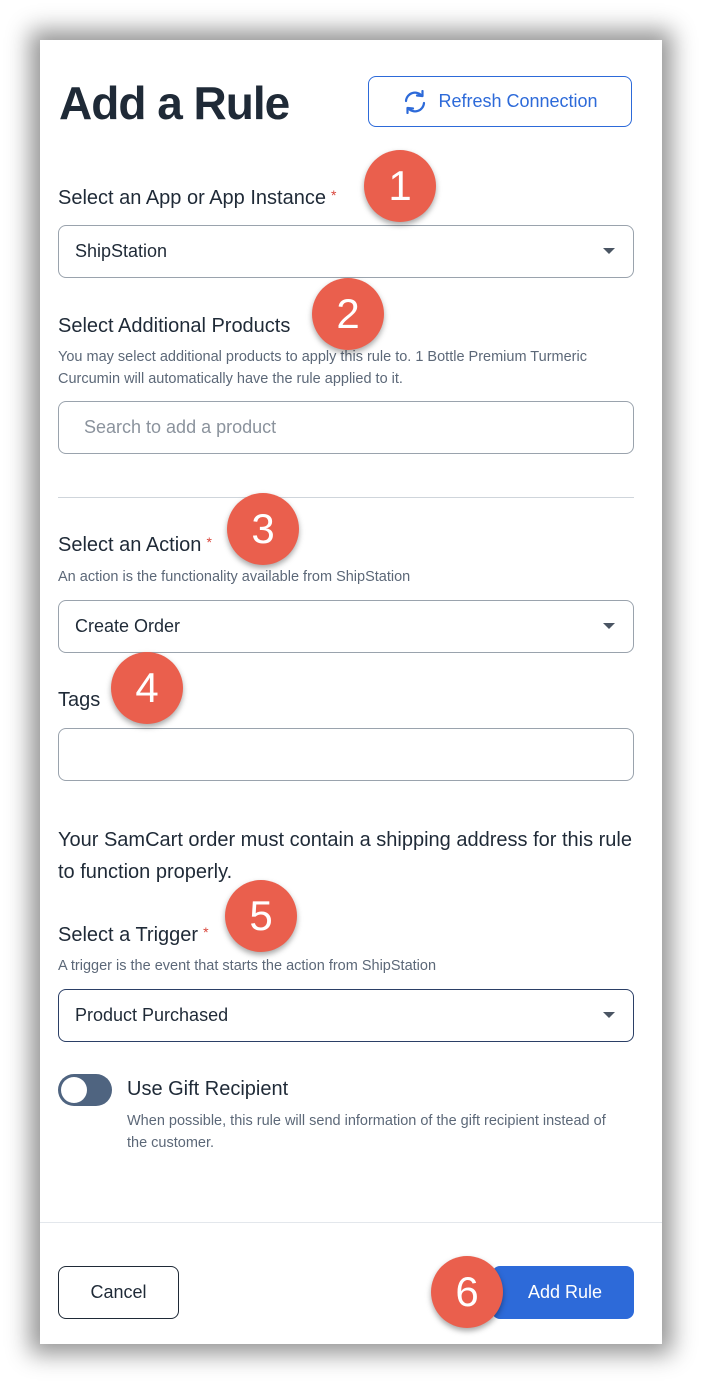  Describe the element at coordinates (563, 1292) in the screenshot. I see `add-rule-button: Add Rule` at that location.